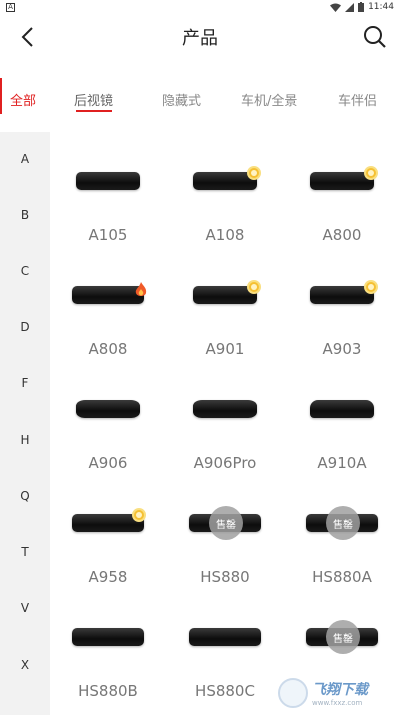  I want to click on product-name: A800, so click(342, 235).